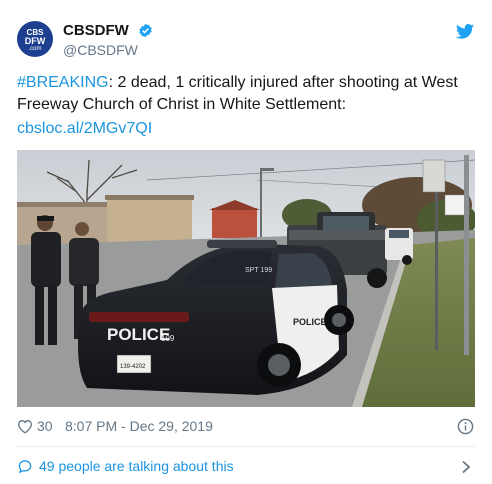 This screenshot has width=492, height=484. I want to click on divider, so click(246, 446).